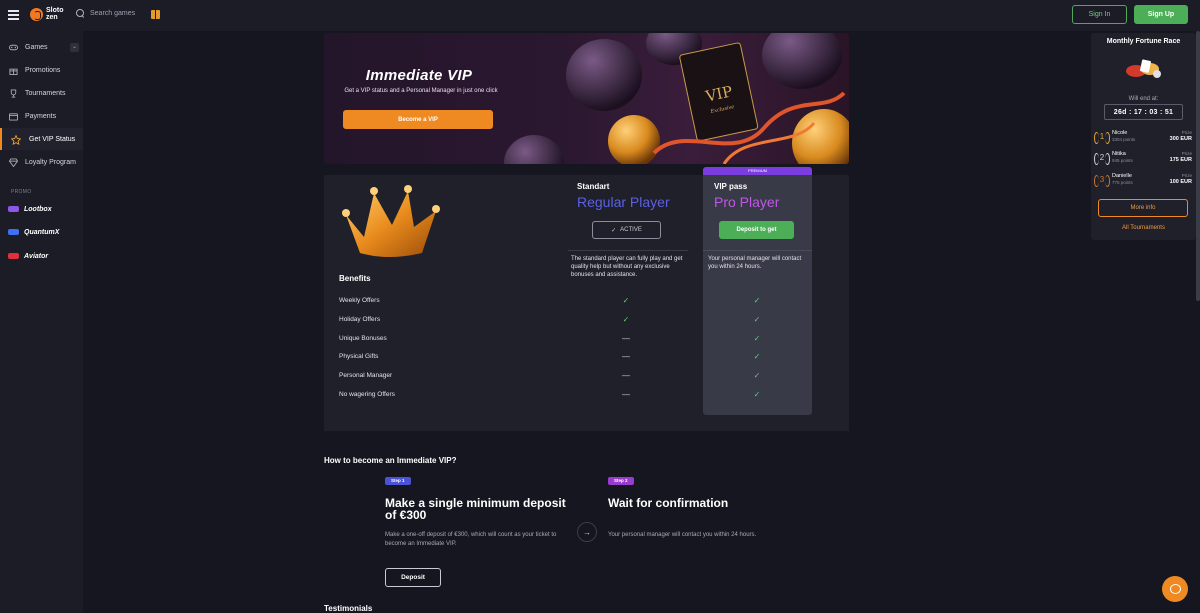 Image resolution: width=1200 pixels, height=613 pixels. What do you see at coordinates (1180, 182) in the screenshot?
I see `prize-amount: 100 EUR` at bounding box center [1180, 182].